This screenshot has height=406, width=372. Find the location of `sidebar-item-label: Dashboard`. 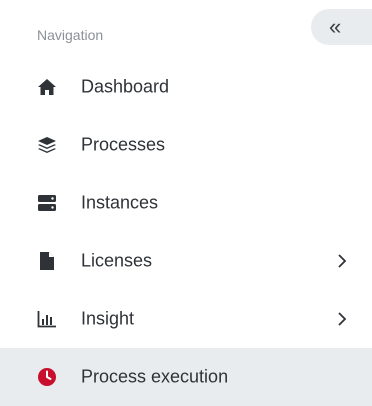

sidebar-item-label: Dashboard is located at coordinates (125, 86).